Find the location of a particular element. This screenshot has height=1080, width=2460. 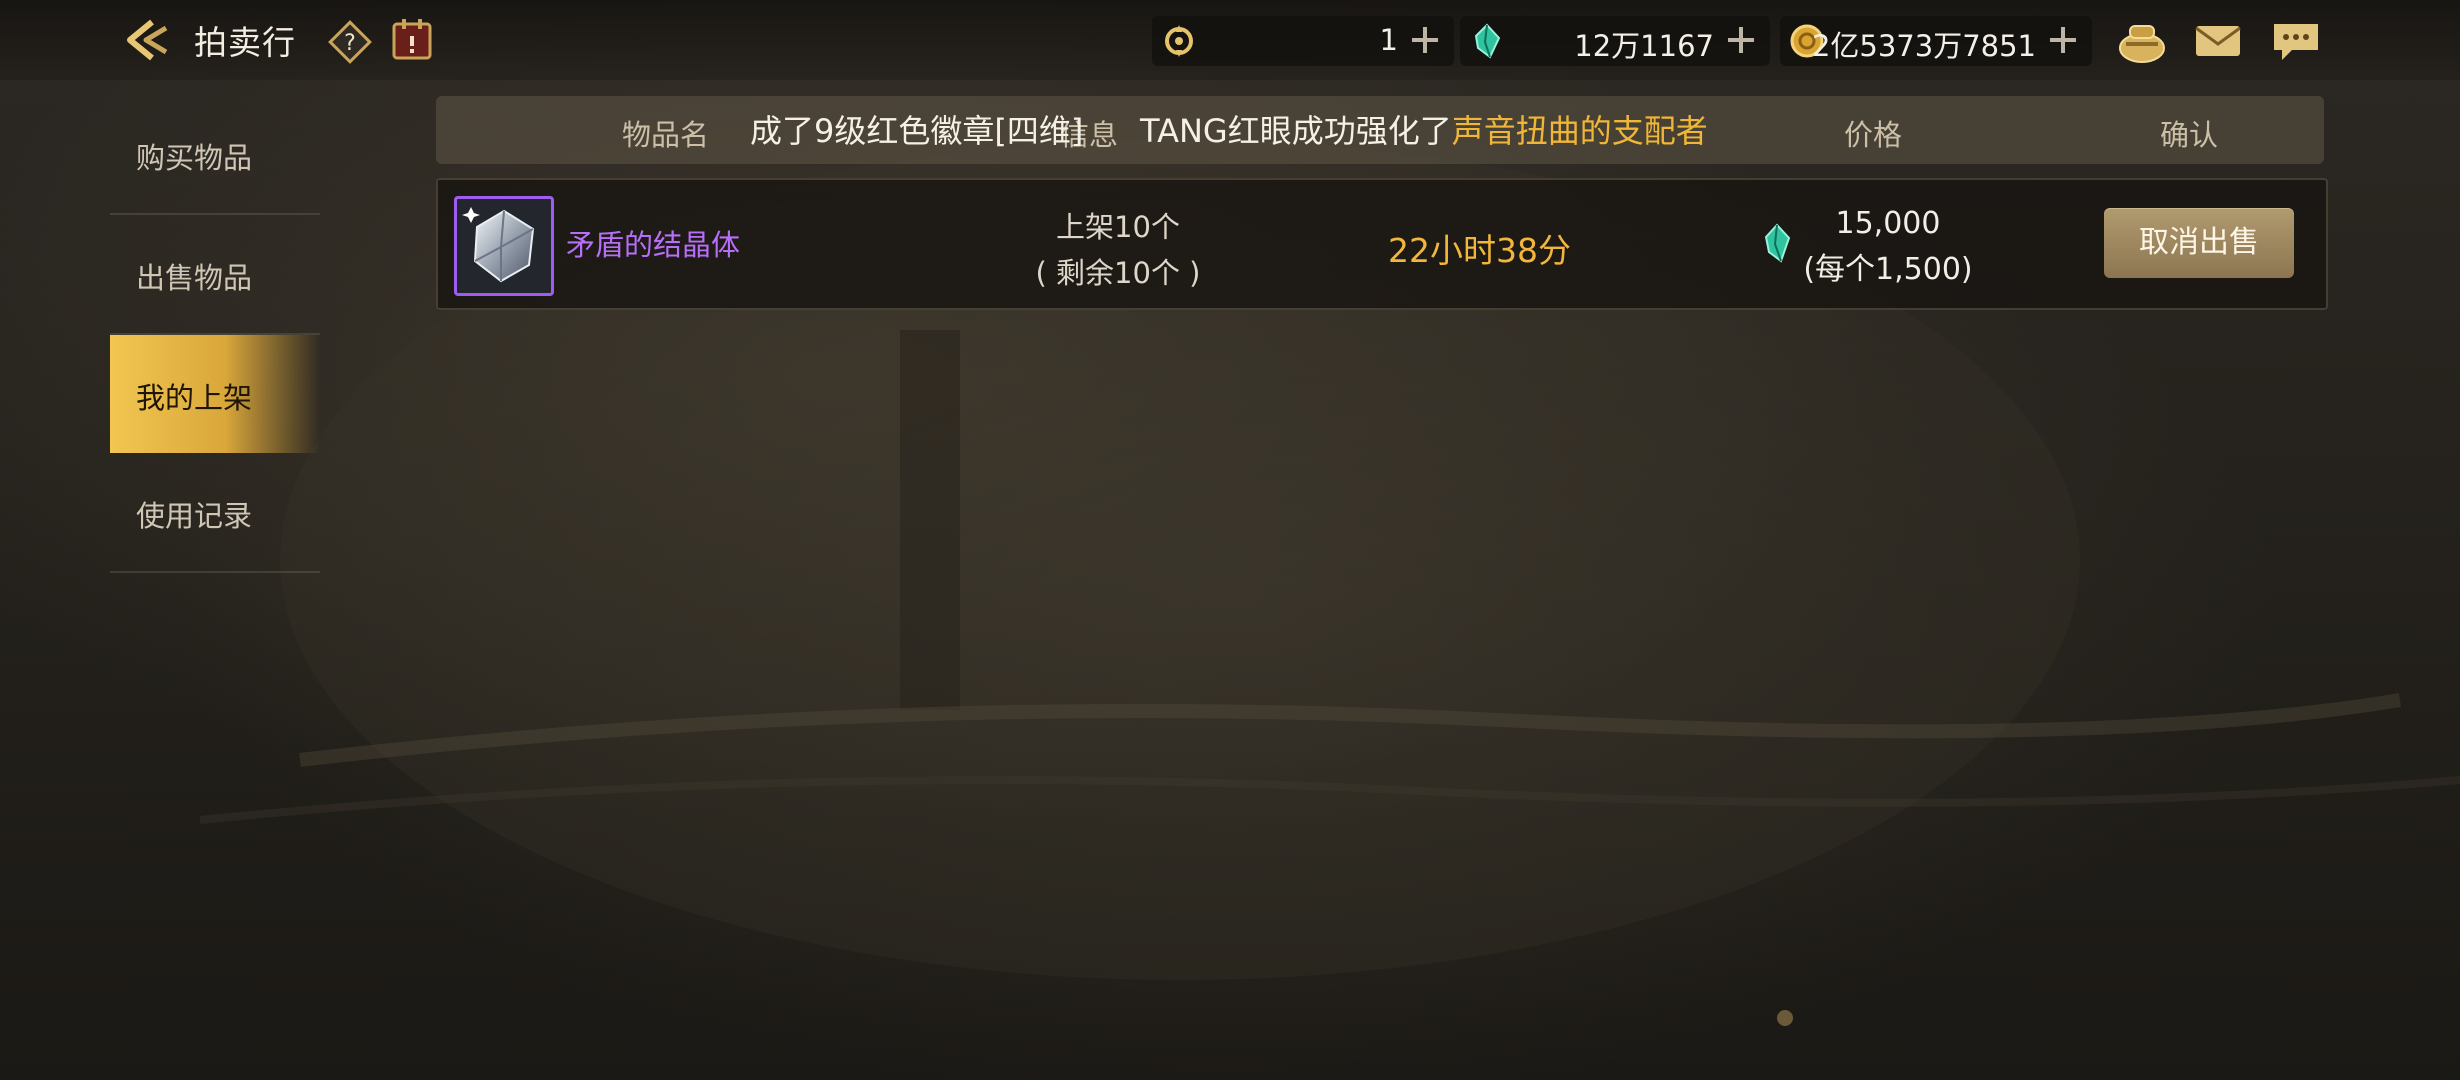

announcement-marquee: 成了9级红色徽章[四维] is located at coordinates (916, 129).